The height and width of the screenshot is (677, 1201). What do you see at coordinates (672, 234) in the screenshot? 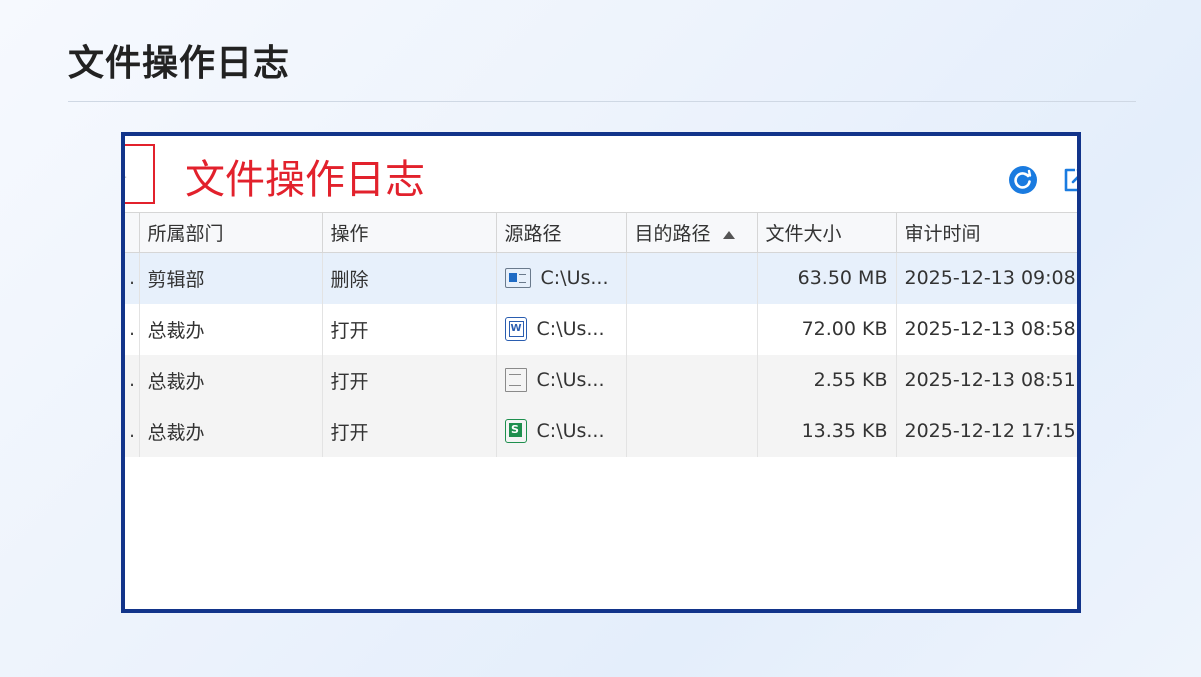
I see `destination-path-label: 目的路径` at bounding box center [672, 234].